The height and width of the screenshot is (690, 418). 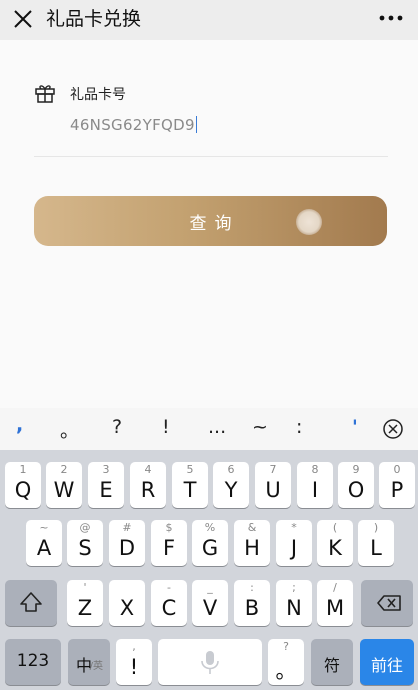 What do you see at coordinates (85, 608) in the screenshot?
I see `key-letter: Z` at bounding box center [85, 608].